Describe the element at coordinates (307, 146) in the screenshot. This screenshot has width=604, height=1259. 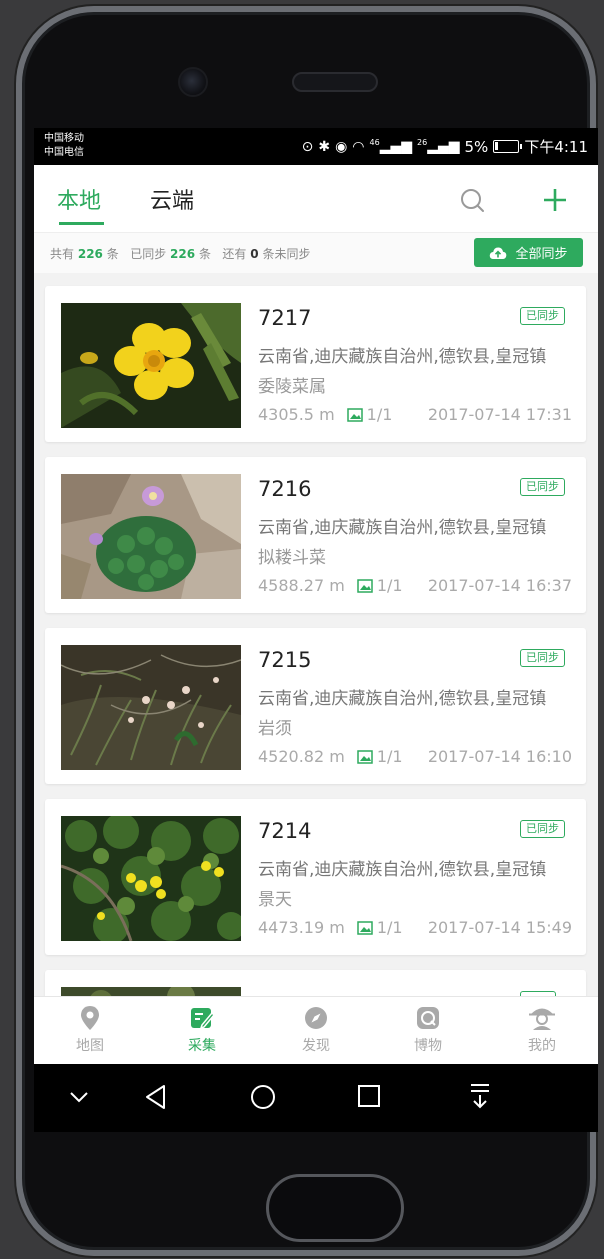
I see `location-icon: ⊙` at that location.